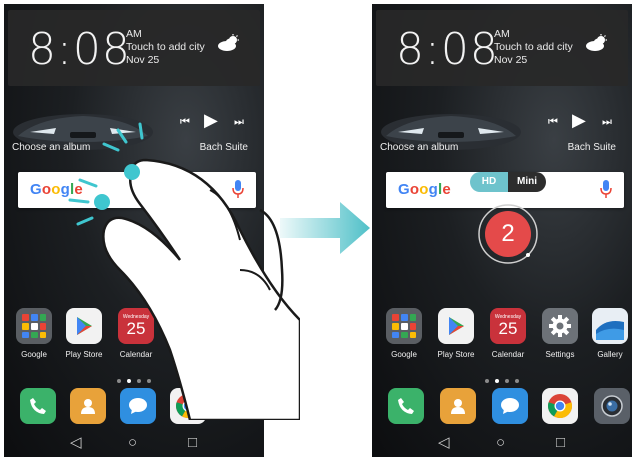 The height and width of the screenshot is (461, 634). Describe the element at coordinates (553, 122) in the screenshot. I see `previous-track-icon: ⏮` at that location.